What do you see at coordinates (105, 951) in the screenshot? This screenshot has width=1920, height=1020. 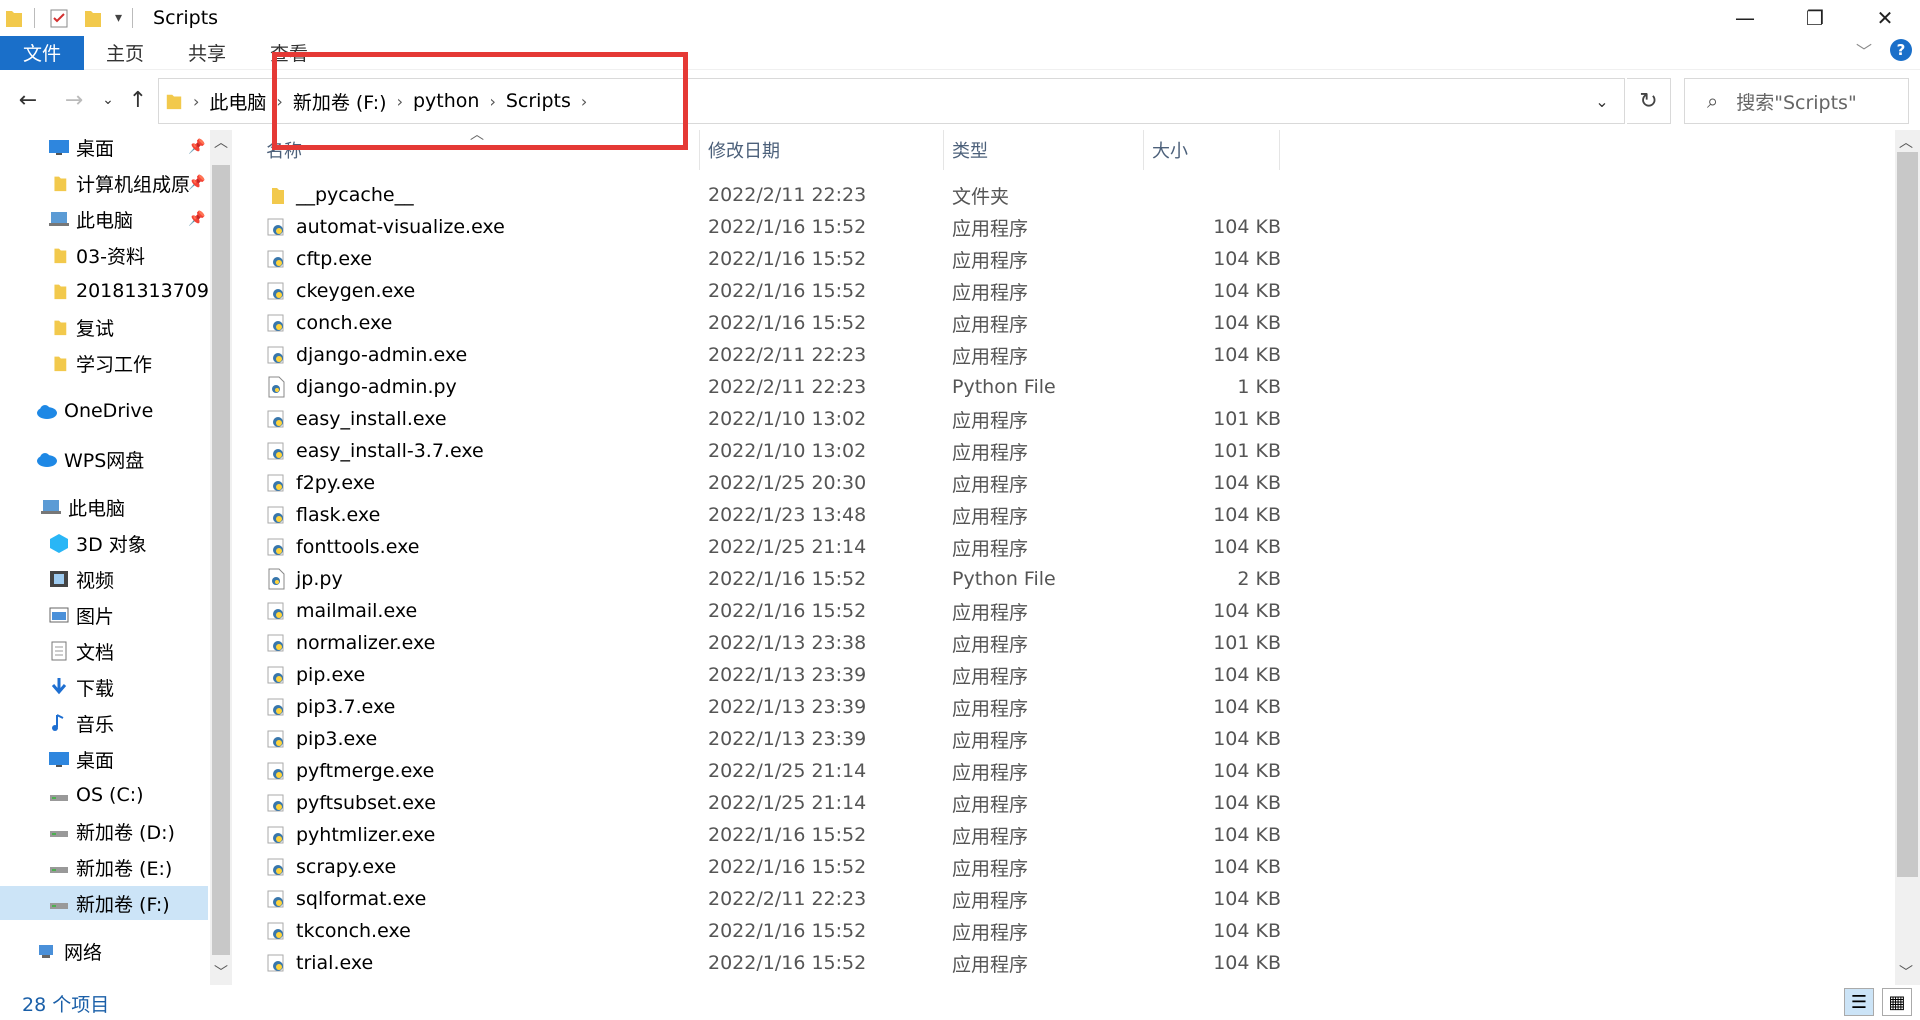 I see `sidebar-item: 网络` at bounding box center [105, 951].